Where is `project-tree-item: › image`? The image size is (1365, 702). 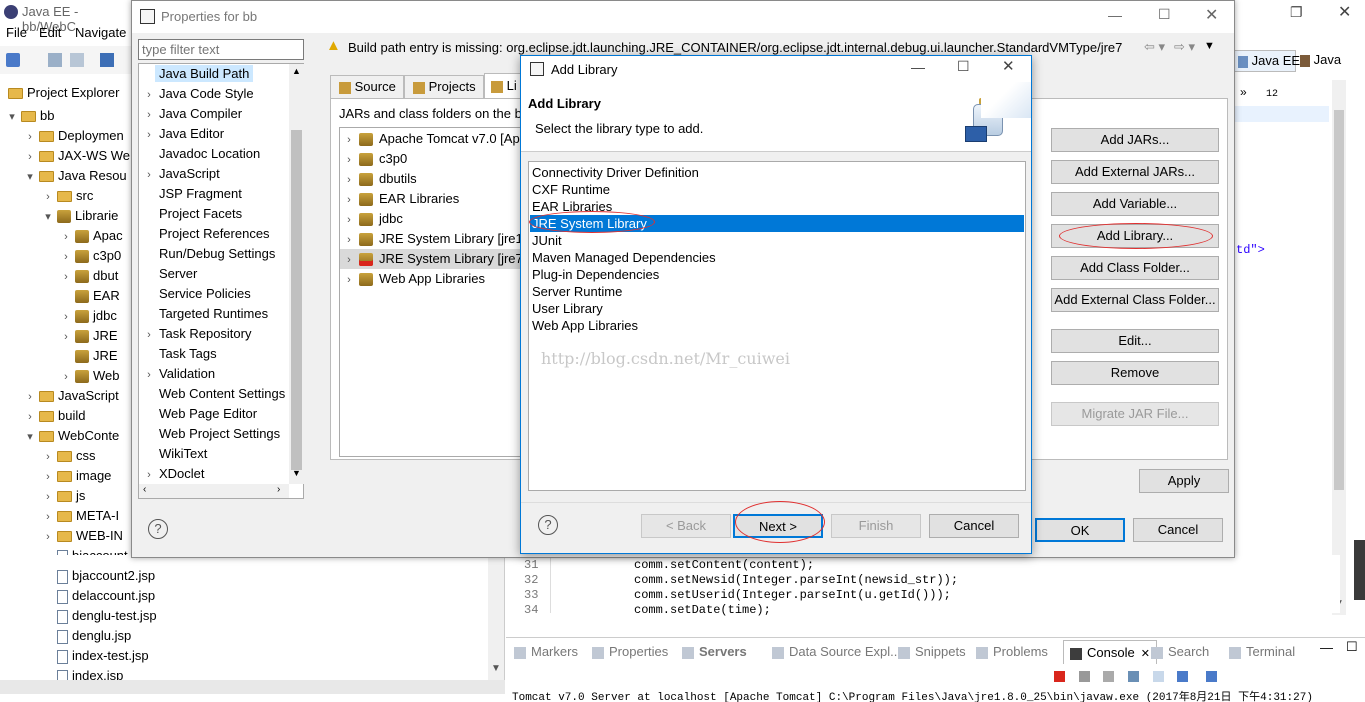 project-tree-item: › image is located at coordinates (76, 476).